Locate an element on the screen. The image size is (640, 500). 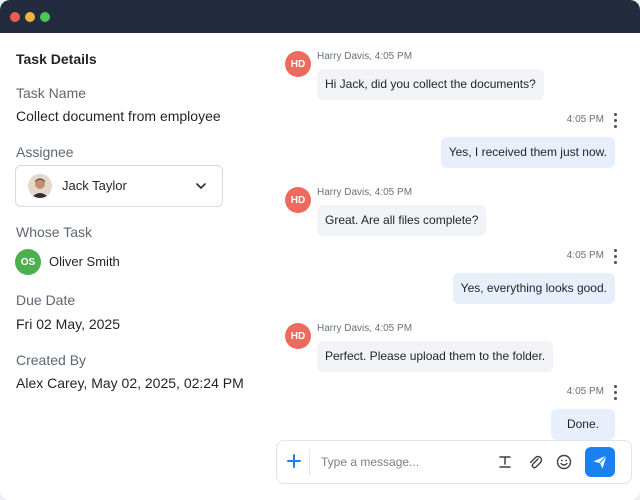
assignee-label: Assignee is located at coordinates (45, 152).